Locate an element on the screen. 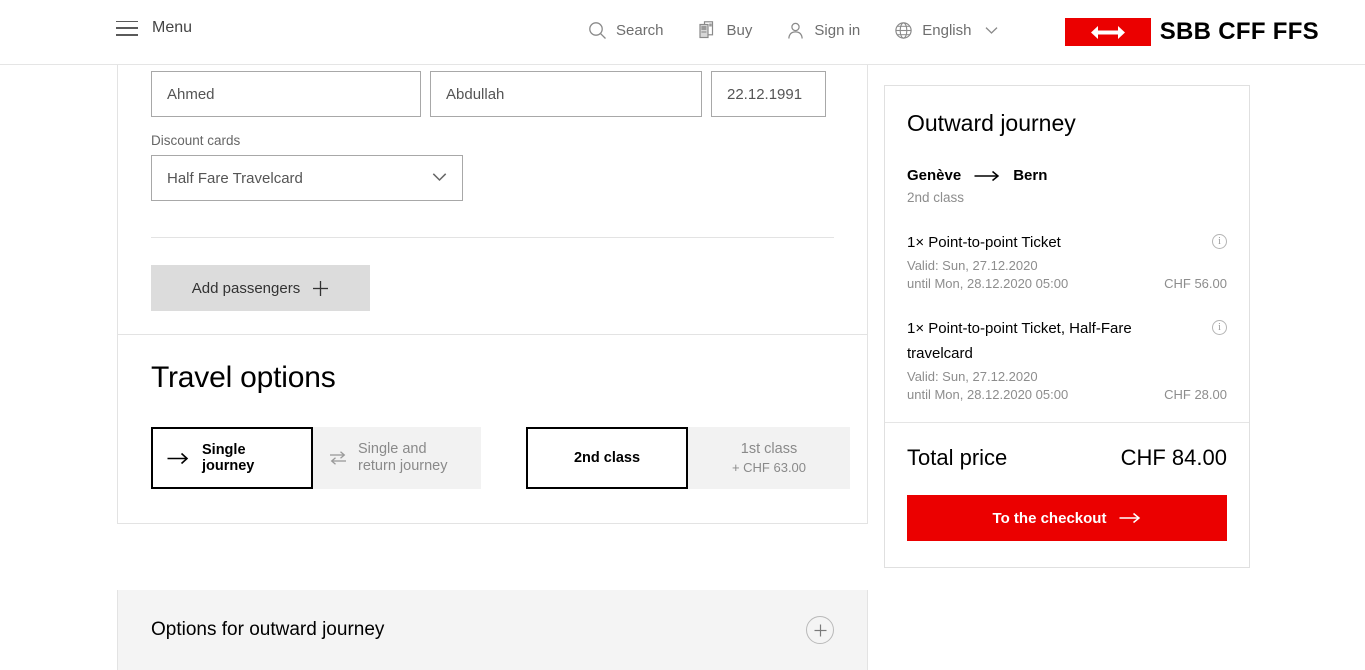  nav-buy-label: Buy is located at coordinates (739, 30).